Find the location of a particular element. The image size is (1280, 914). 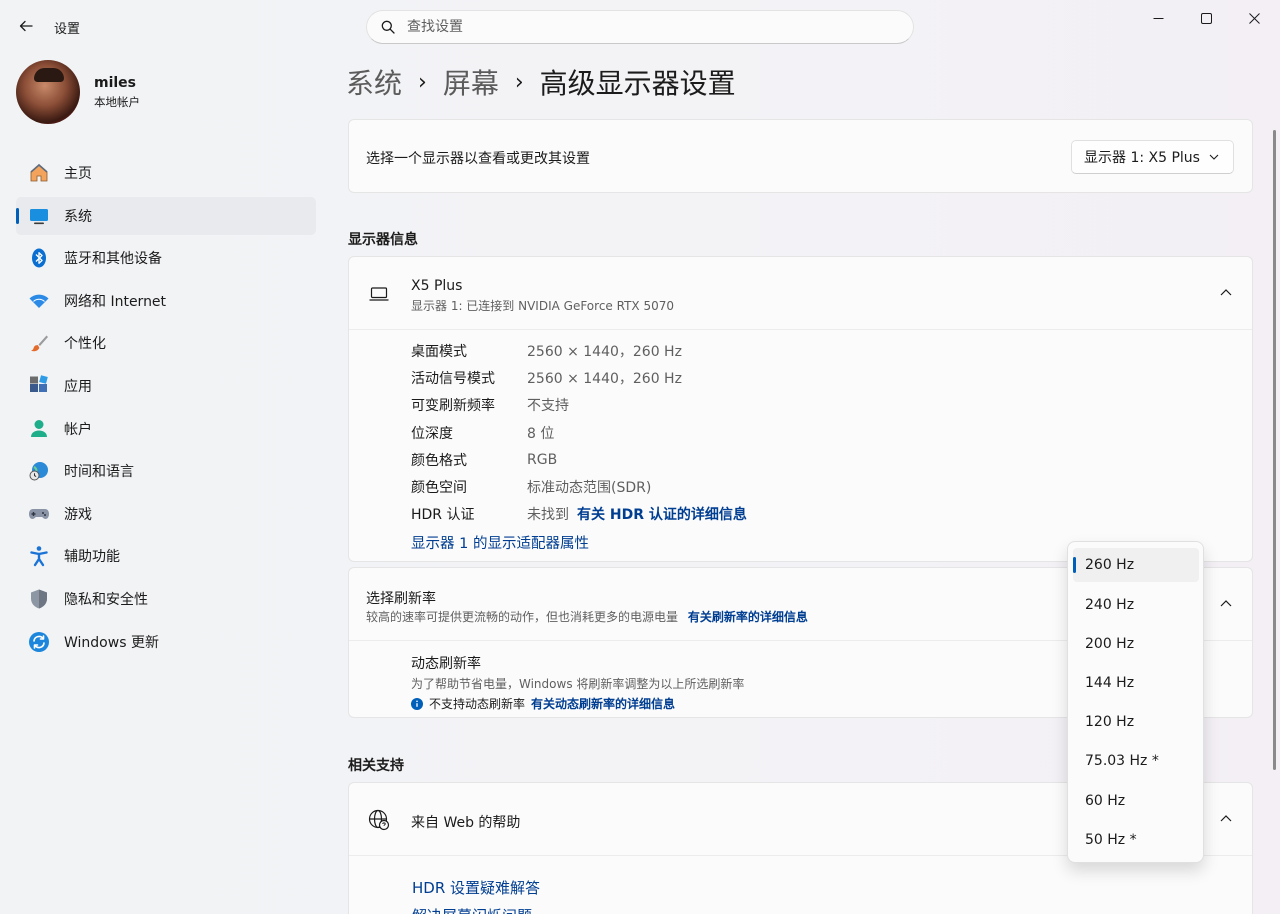

info-row-bit-depth: 位深度 8 位 is located at coordinates (483, 433).